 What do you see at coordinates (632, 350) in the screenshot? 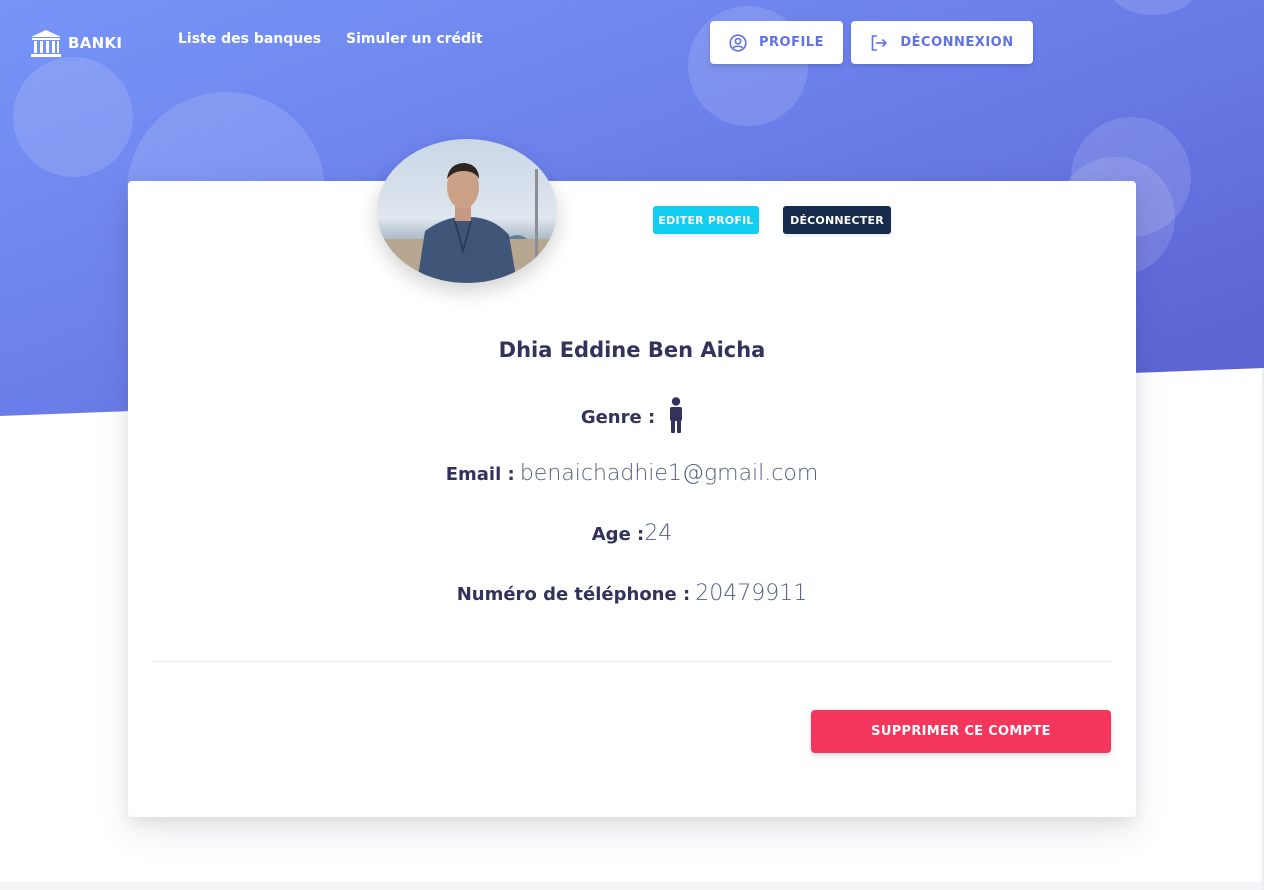
I see `user-name: Dhia Eddine Ben Aicha` at bounding box center [632, 350].